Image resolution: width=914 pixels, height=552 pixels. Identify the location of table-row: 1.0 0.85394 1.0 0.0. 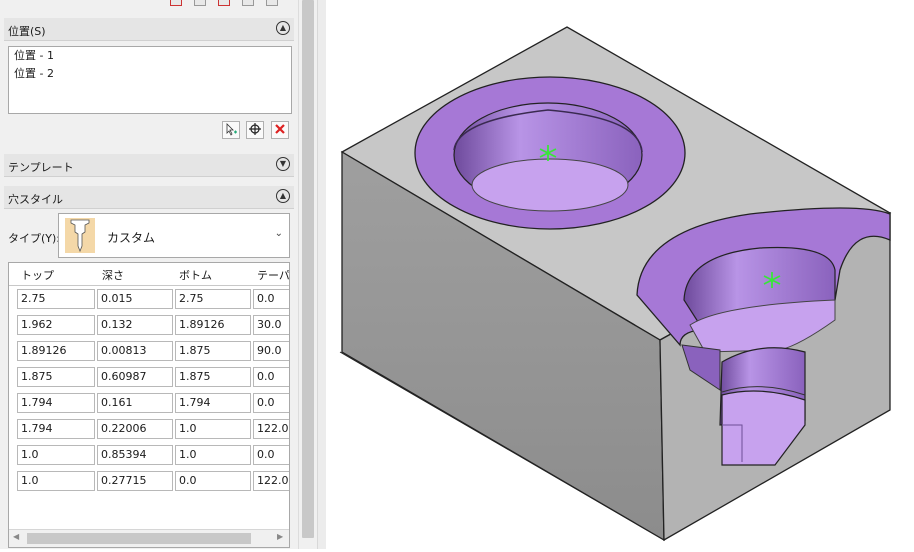
(149, 456).